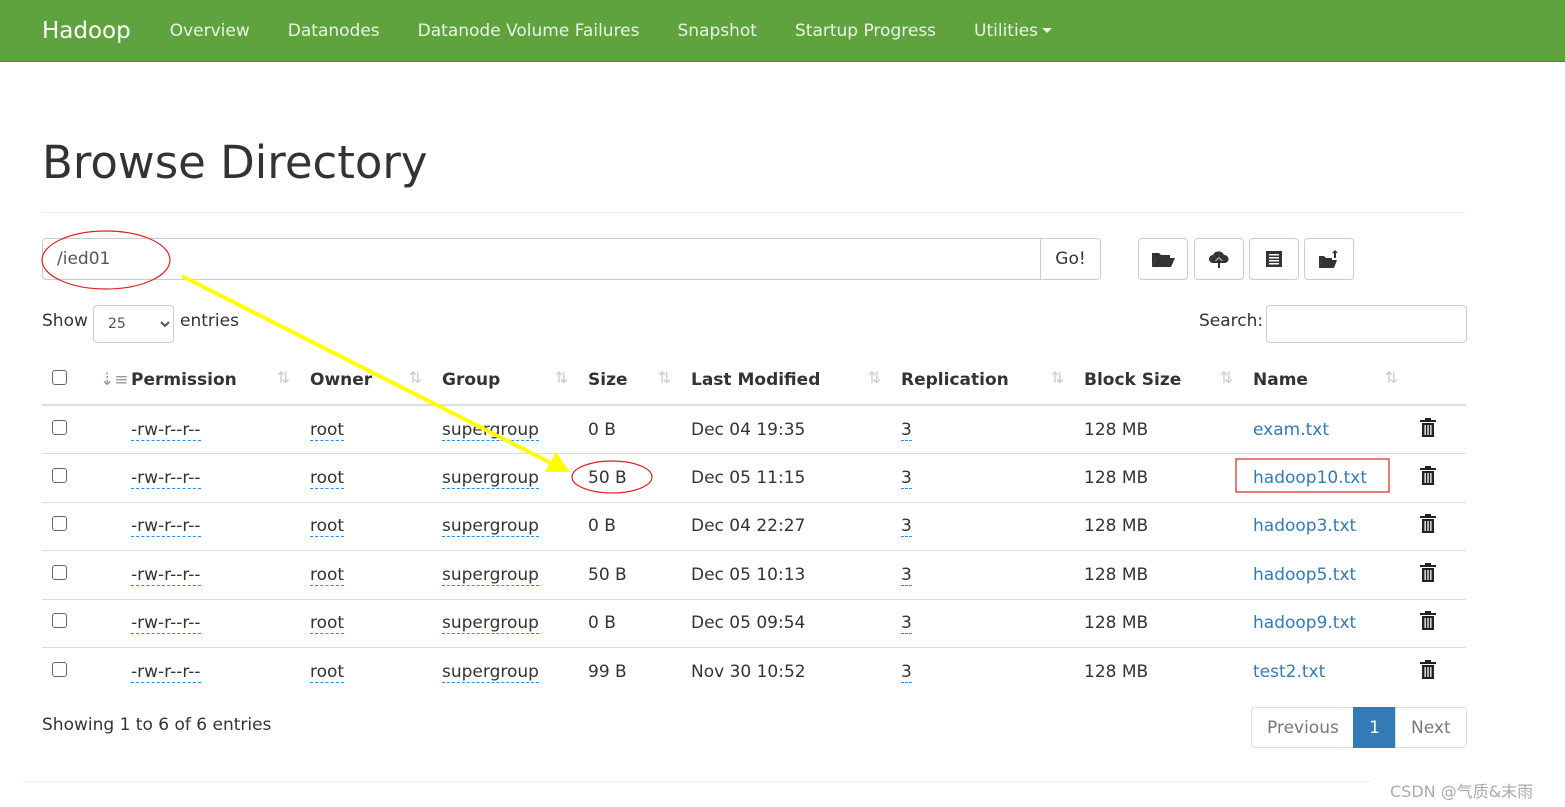  I want to click on col-last-modified: Last Modified ⇅, so click(786, 381).